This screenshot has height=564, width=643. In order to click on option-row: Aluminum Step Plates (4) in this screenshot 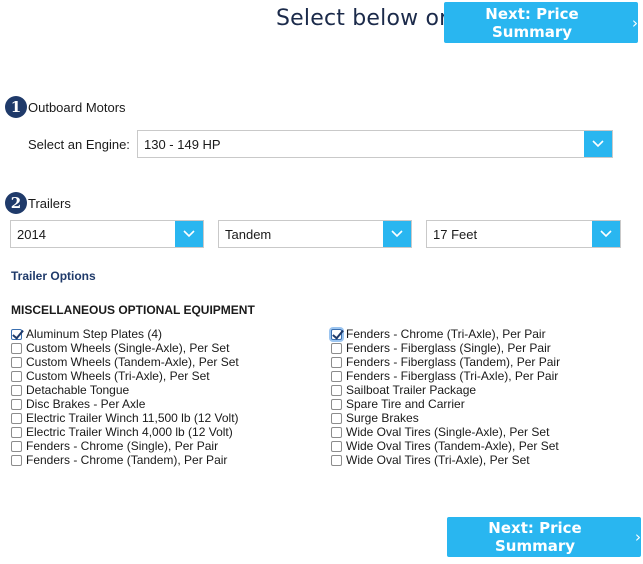, I will do `click(125, 334)`.